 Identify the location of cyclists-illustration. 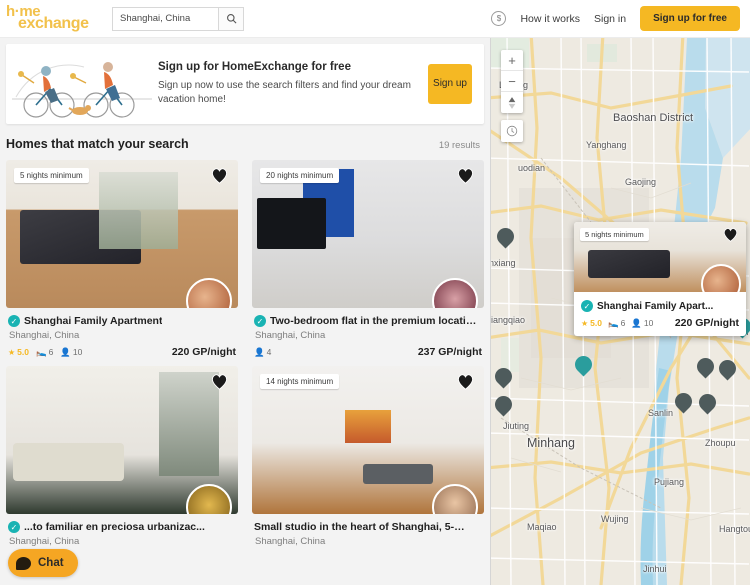
(82, 84).